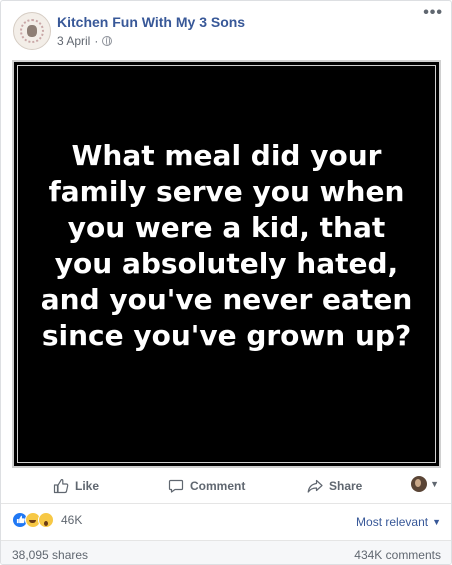 The image size is (452, 565). What do you see at coordinates (50, 555) in the screenshot?
I see `shares-count: 38,095 shares` at bounding box center [50, 555].